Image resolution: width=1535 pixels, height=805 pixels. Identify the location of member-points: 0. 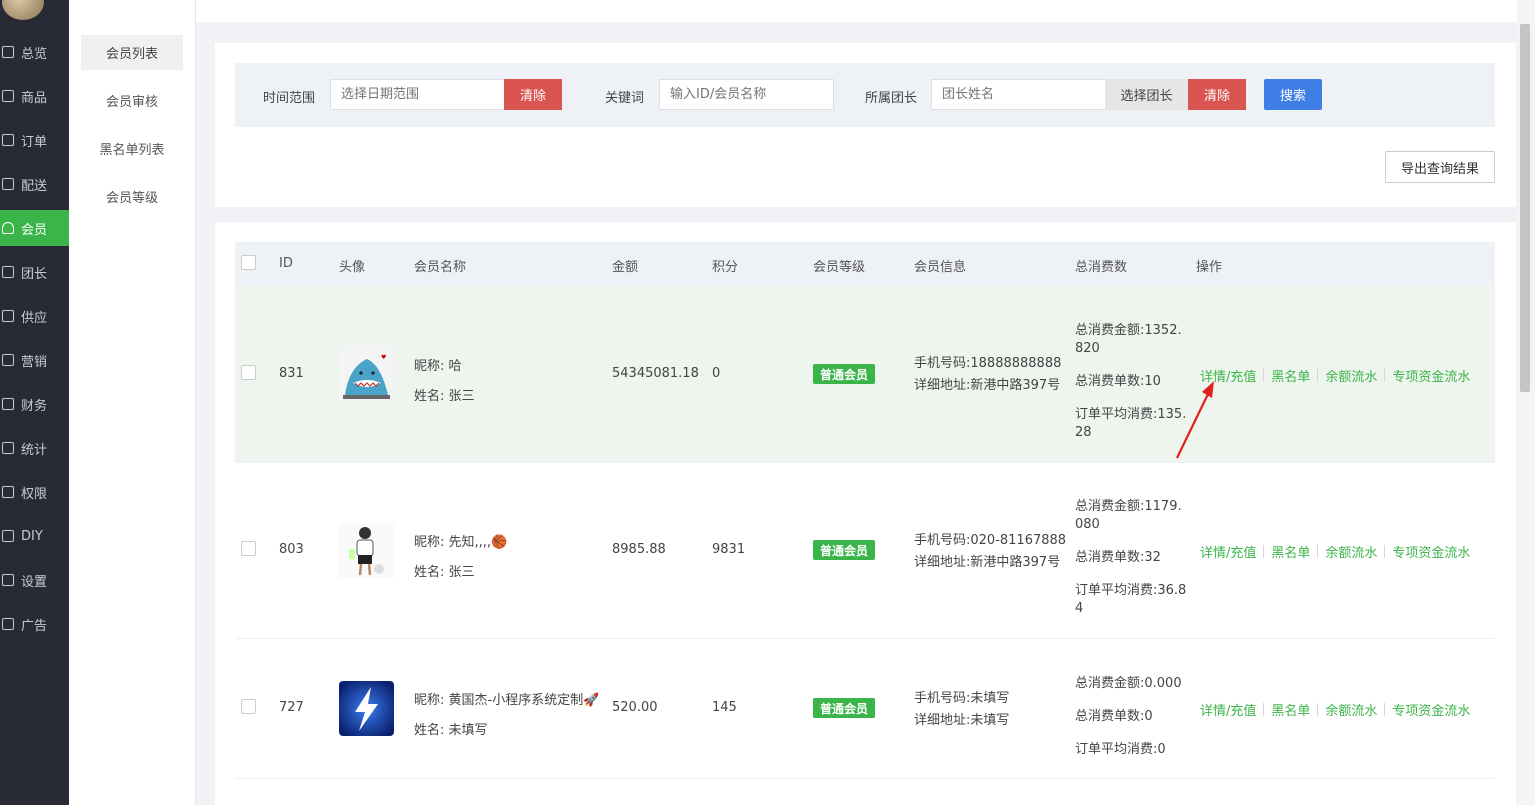
(716, 373).